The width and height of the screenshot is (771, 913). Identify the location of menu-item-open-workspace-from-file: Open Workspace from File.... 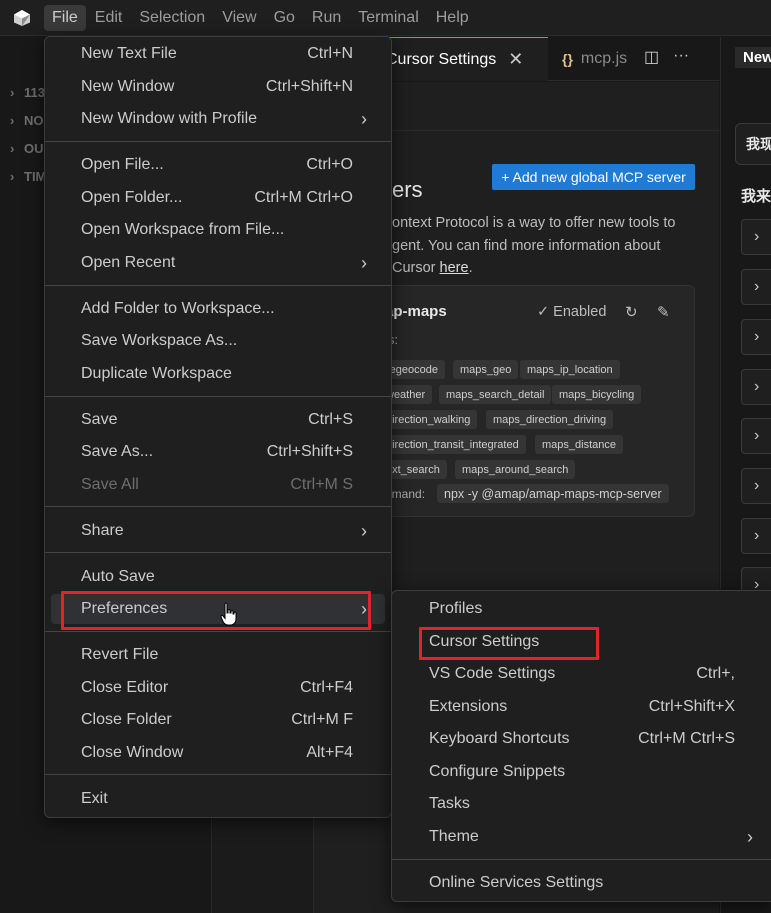
(218, 230).